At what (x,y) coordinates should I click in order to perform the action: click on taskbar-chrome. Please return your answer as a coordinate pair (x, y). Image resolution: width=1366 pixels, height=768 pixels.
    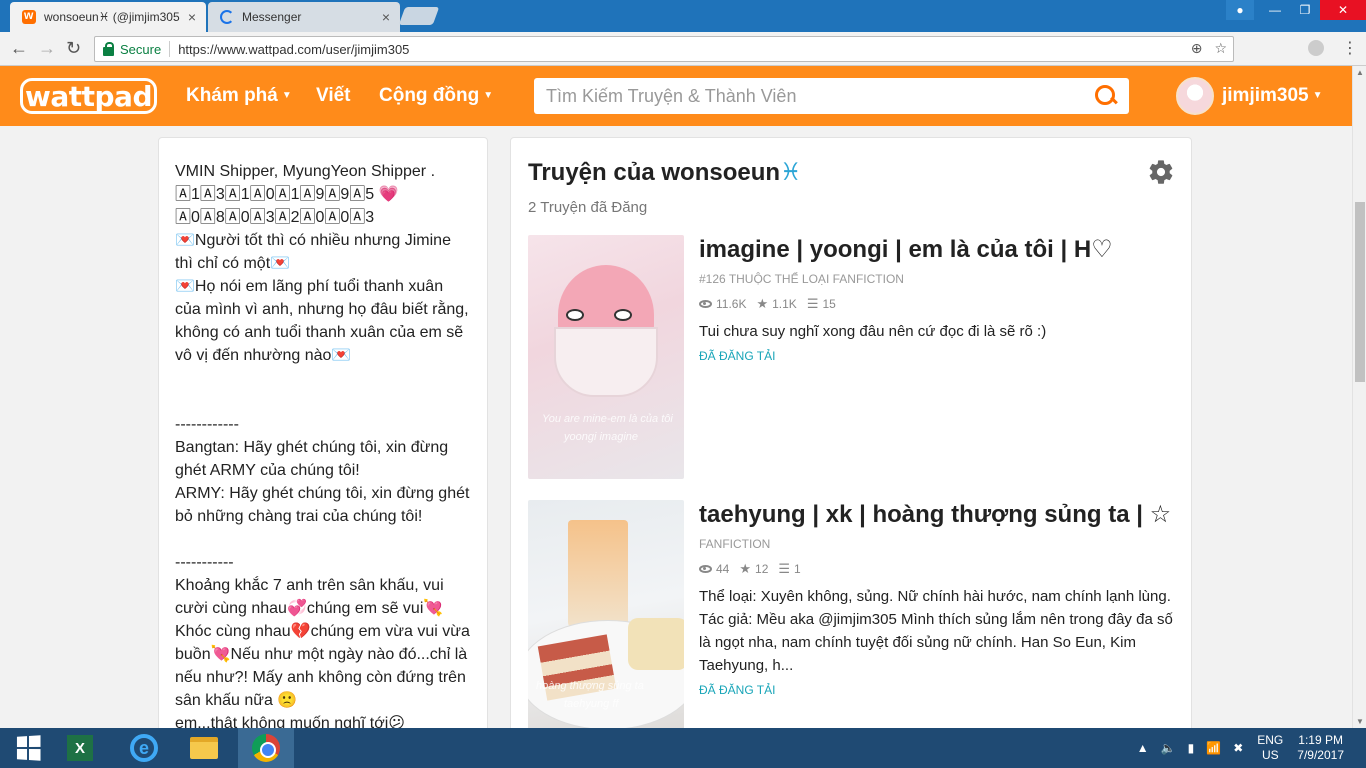
    Looking at the image, I should click on (266, 748).